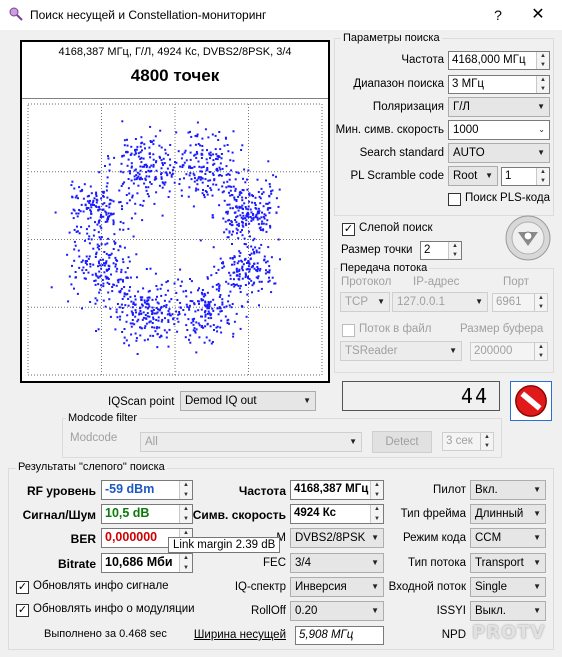 The height and width of the screenshot is (657, 562). I want to click on frame-type-select: Длинный ▼, so click(508, 514).